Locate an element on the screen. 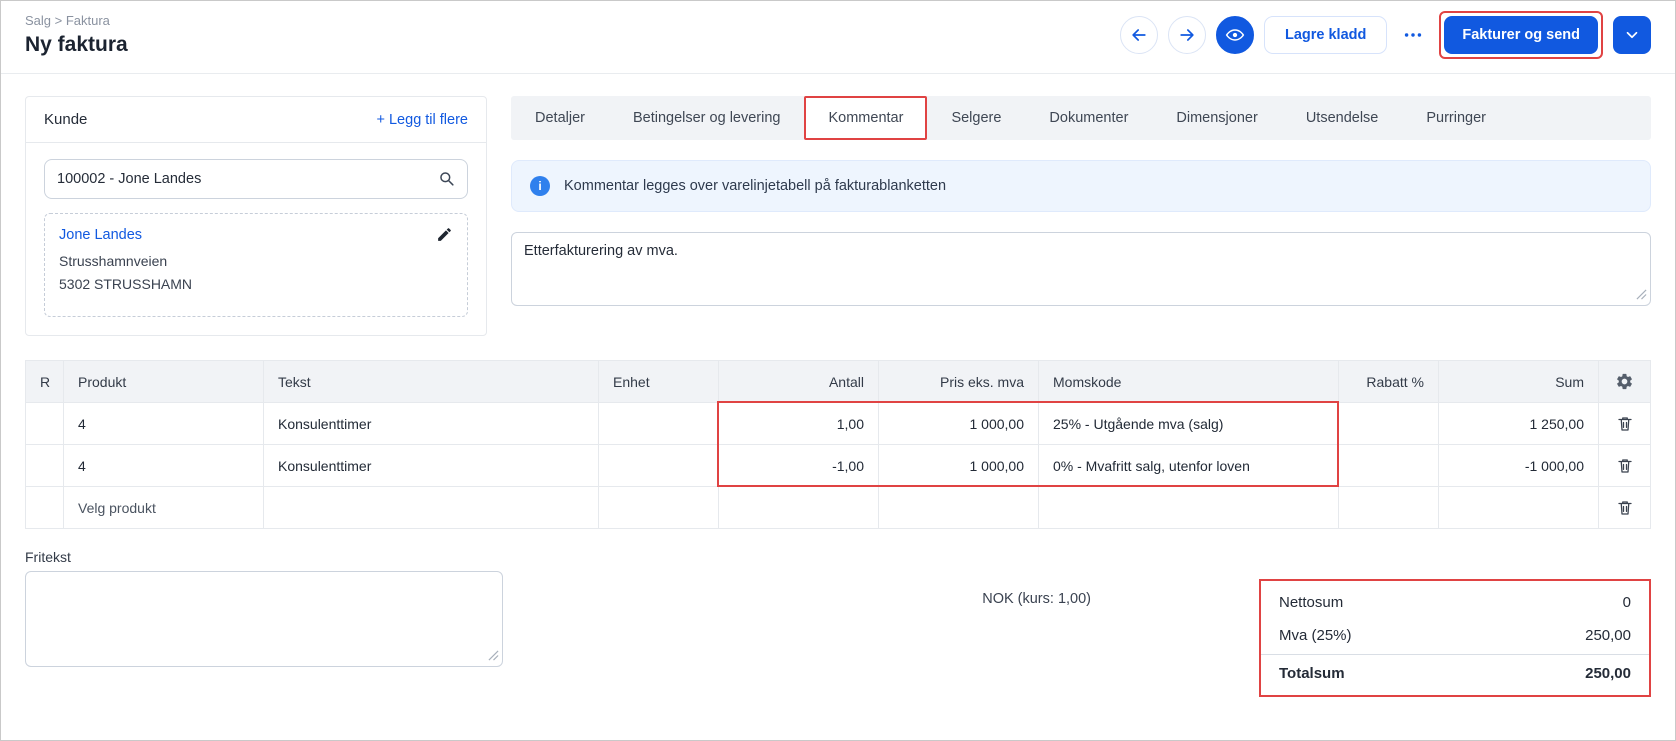  cell-sum: -1 000,00 is located at coordinates (1518, 465).